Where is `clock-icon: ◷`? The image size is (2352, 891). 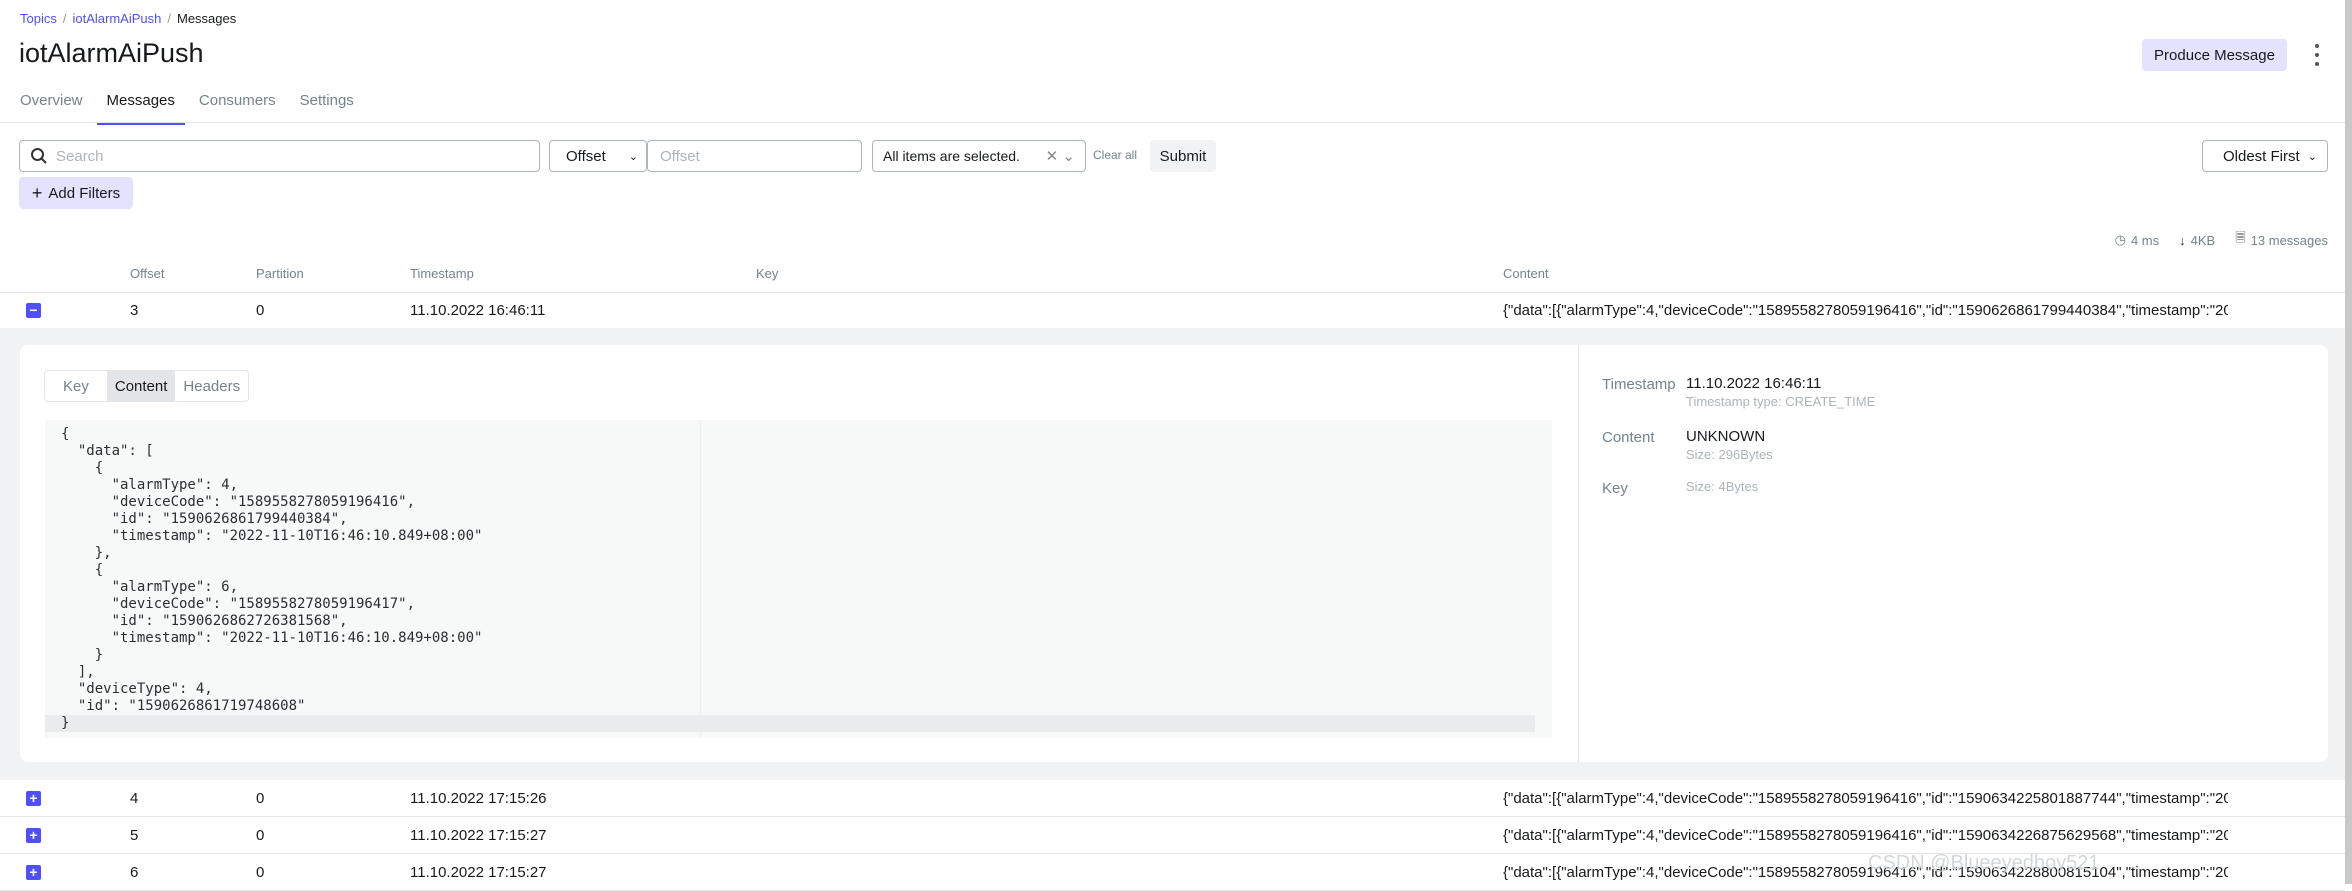 clock-icon: ◷ is located at coordinates (2120, 239).